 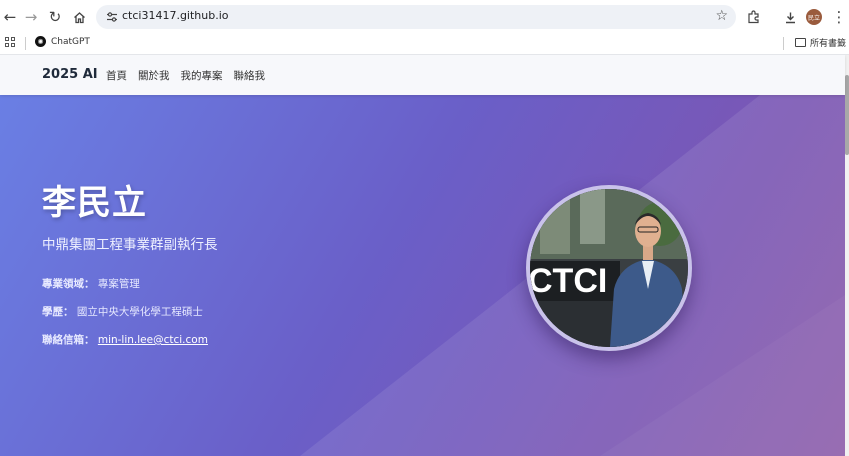 I want to click on forward-icon: →, so click(x=31, y=17).